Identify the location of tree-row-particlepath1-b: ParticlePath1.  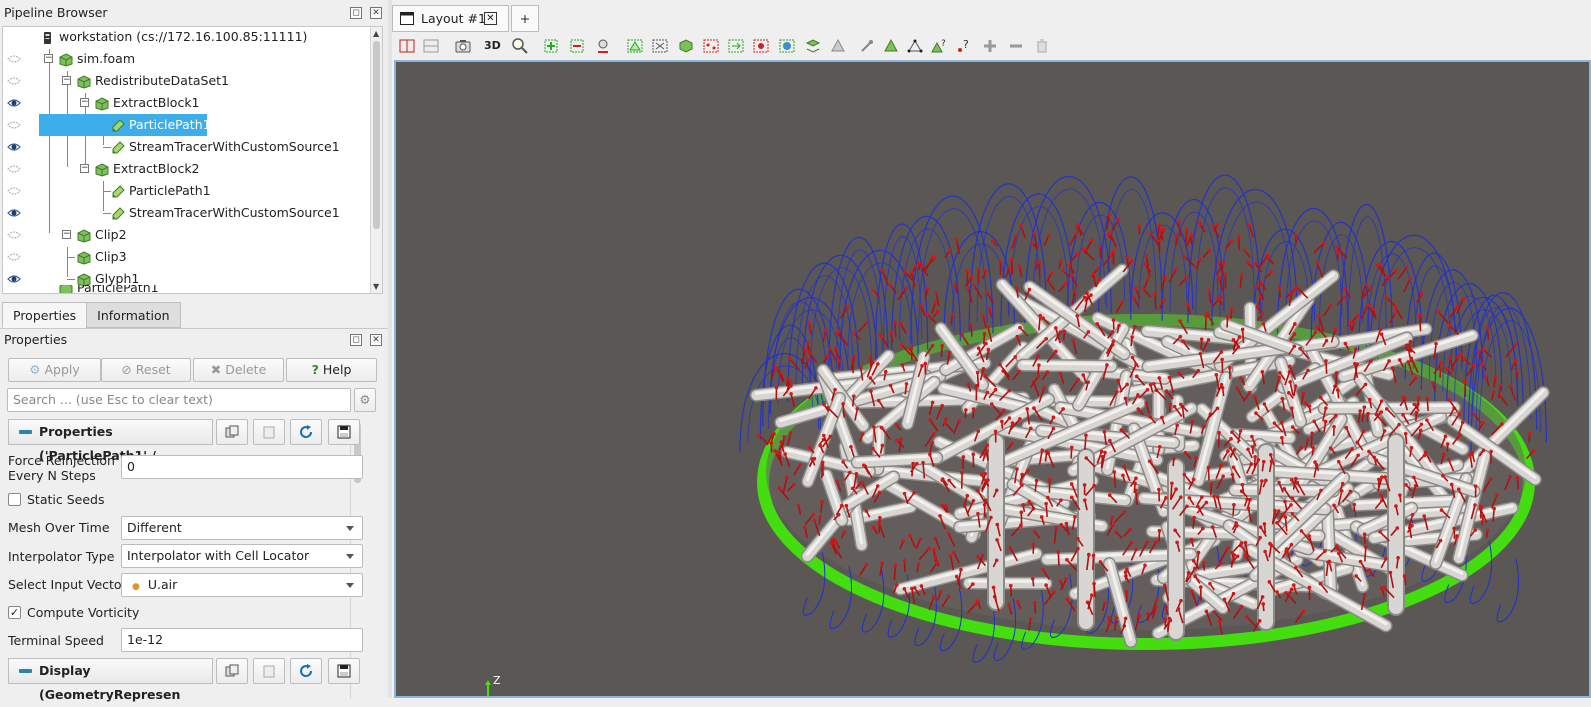
(187, 191).